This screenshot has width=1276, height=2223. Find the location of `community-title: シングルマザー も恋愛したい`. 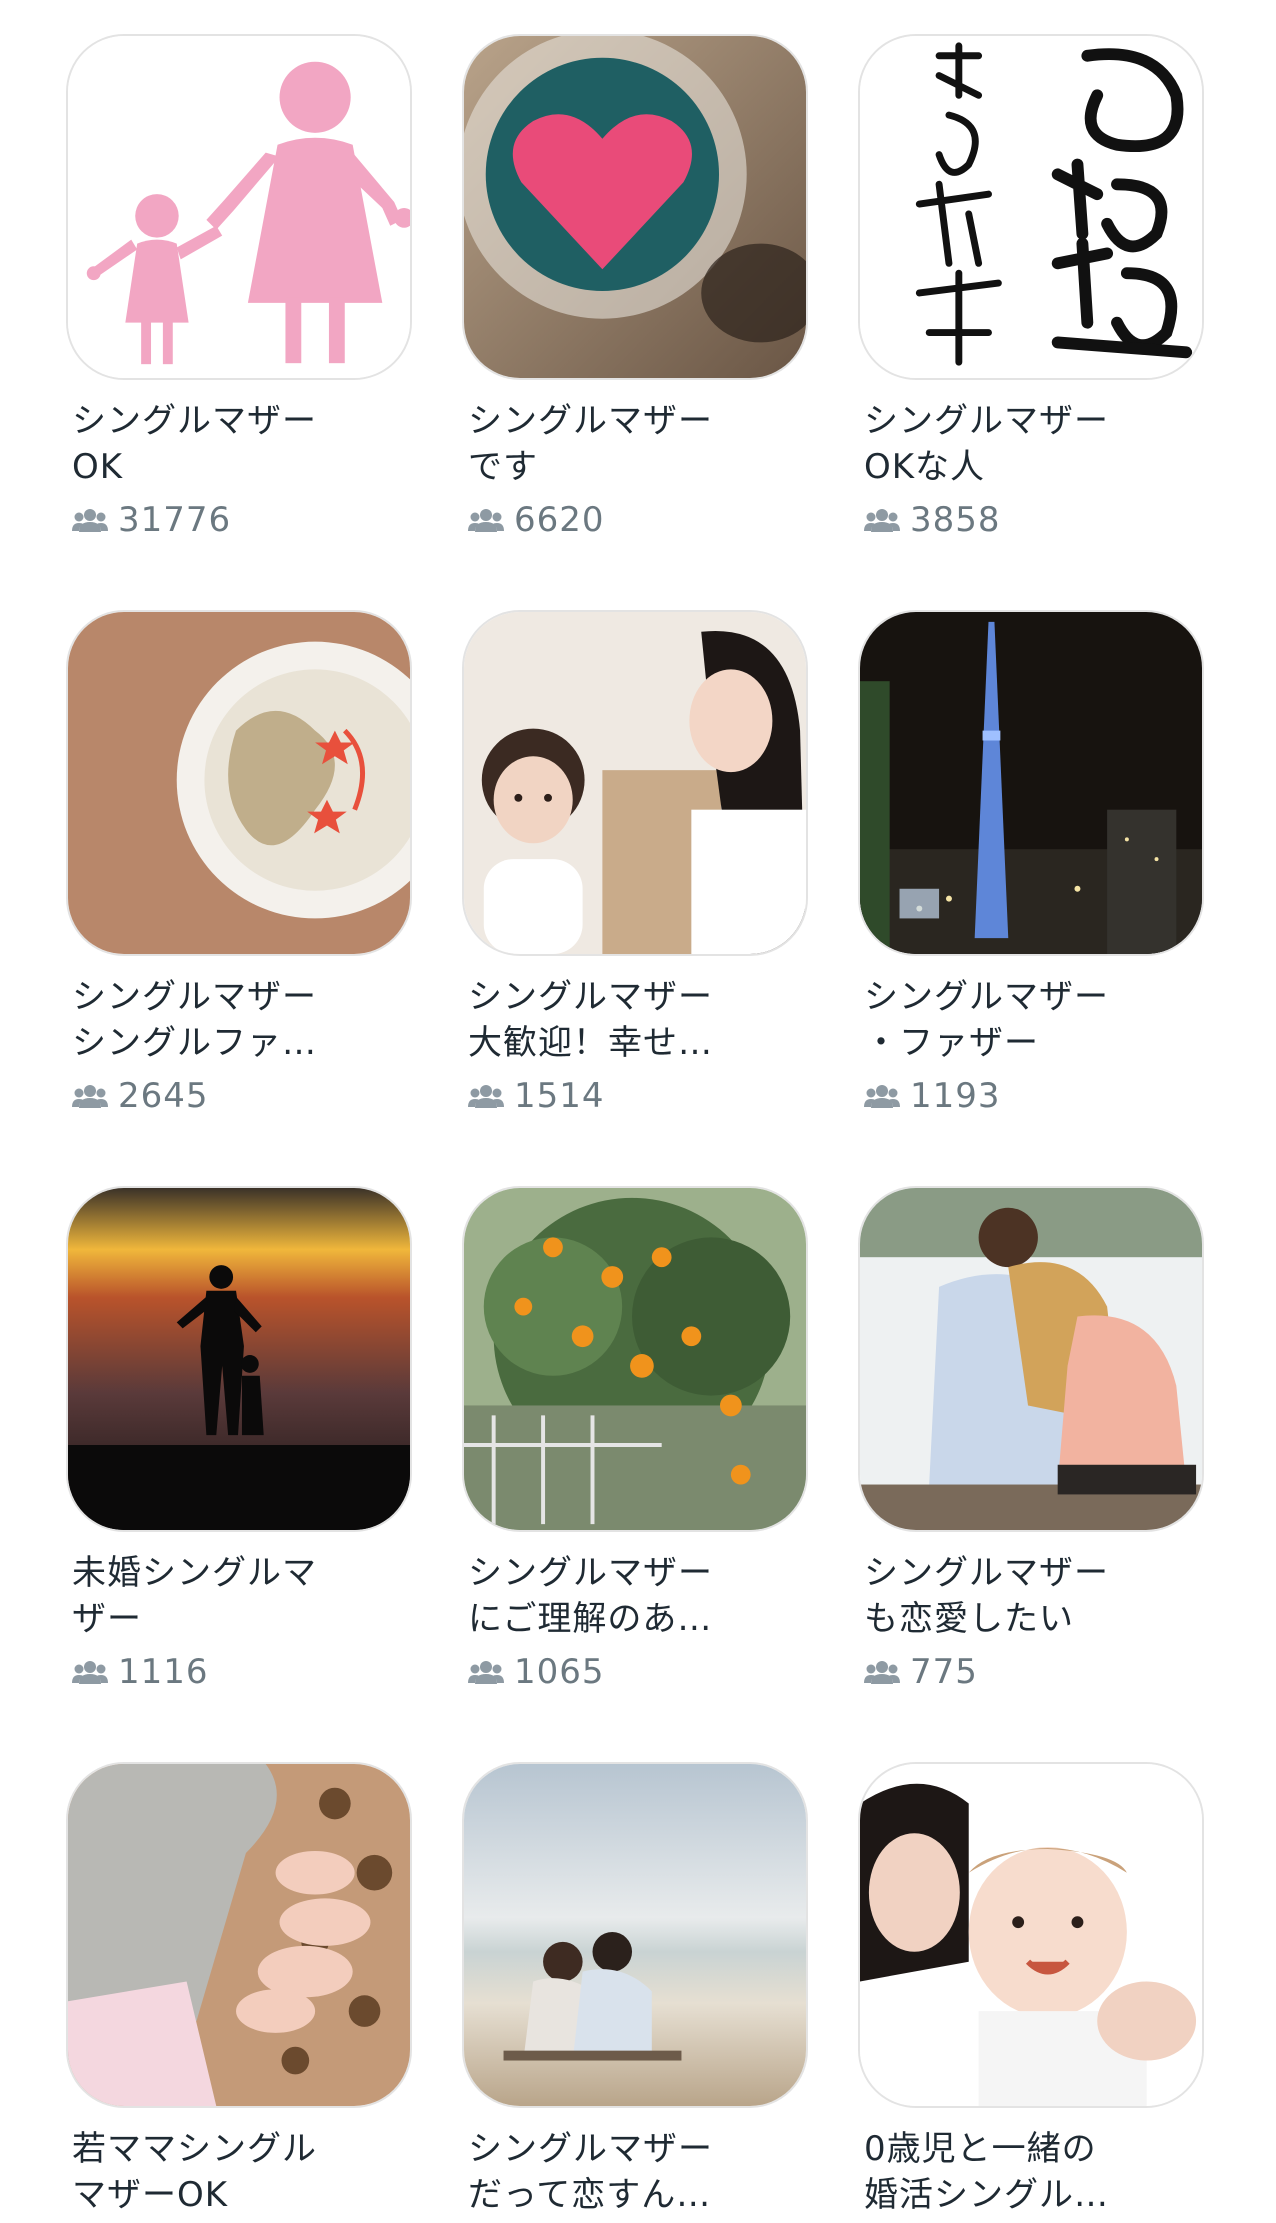

community-title: シングルマザー も恋愛したい is located at coordinates (986, 1596).